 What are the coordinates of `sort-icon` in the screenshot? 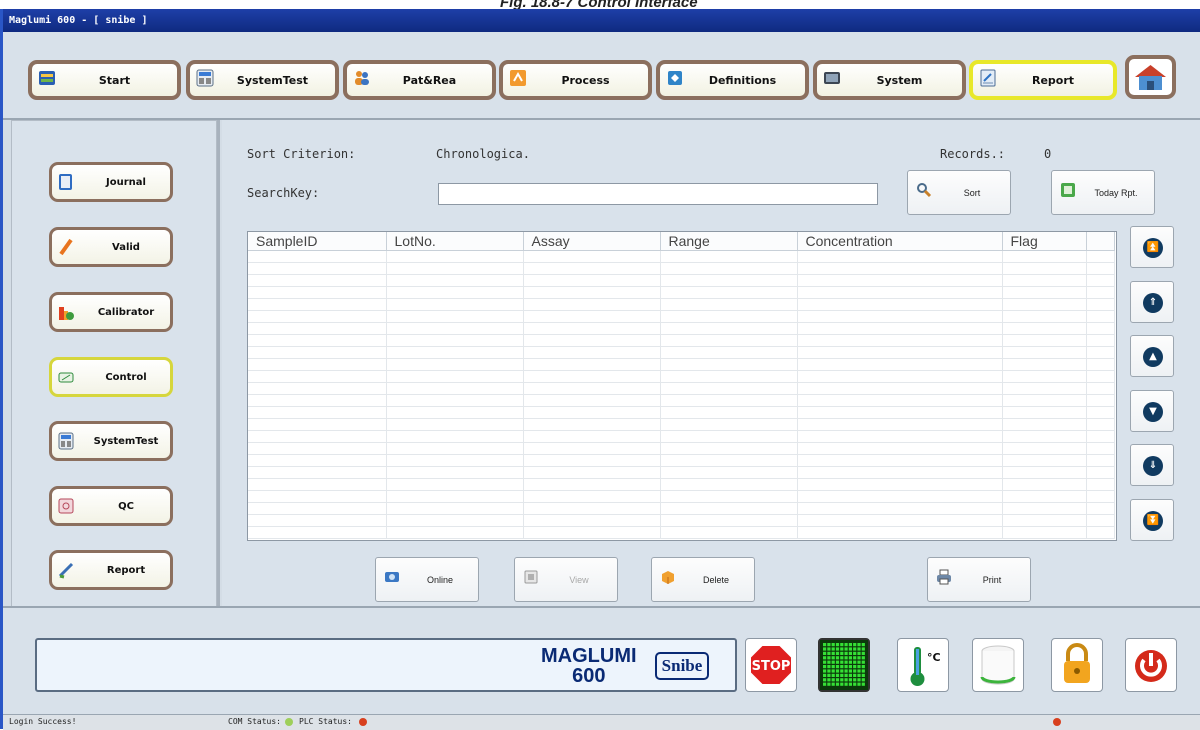 It's located at (924, 190).